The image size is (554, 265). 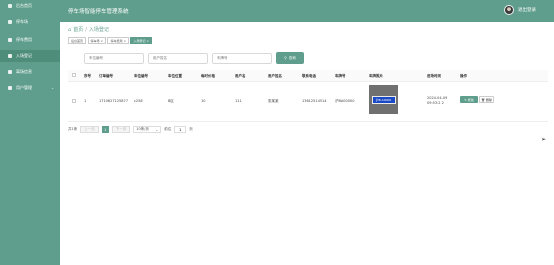 I want to click on col-header: 联系电话, so click(x=309, y=76).